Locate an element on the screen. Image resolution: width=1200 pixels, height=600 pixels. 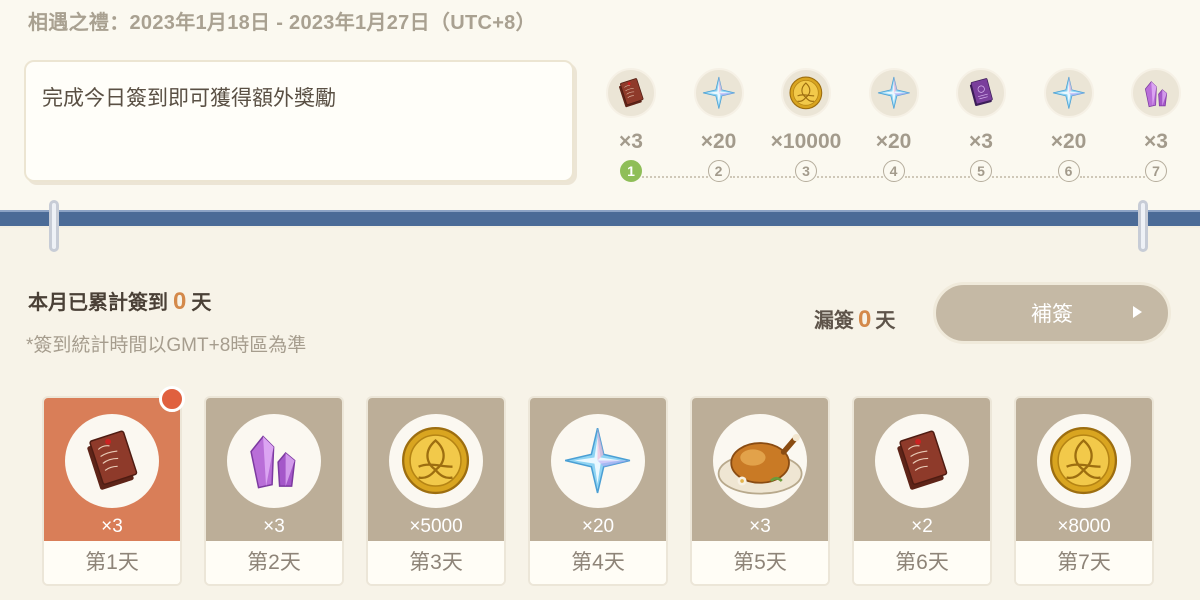
day-card-6: ×2 第6天 is located at coordinates (922, 491).